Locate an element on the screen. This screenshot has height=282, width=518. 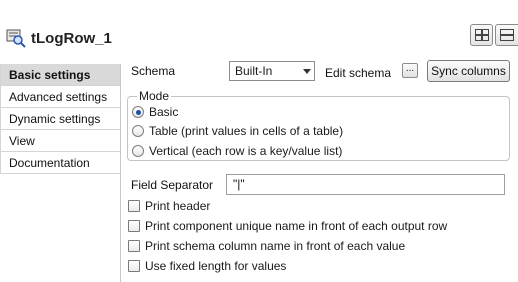
field-separator-label: Field Separator is located at coordinates (172, 185).